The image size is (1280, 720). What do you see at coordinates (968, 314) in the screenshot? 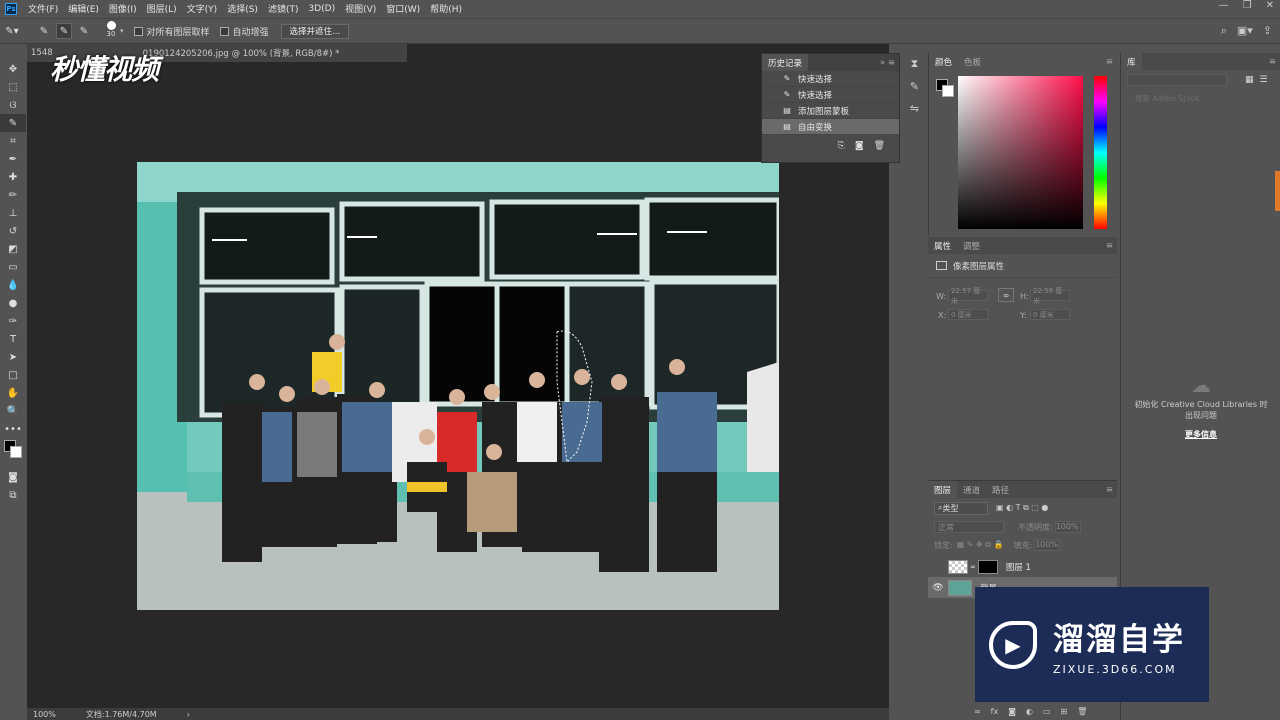
I see `x-field: 0 厘米` at bounding box center [968, 314].